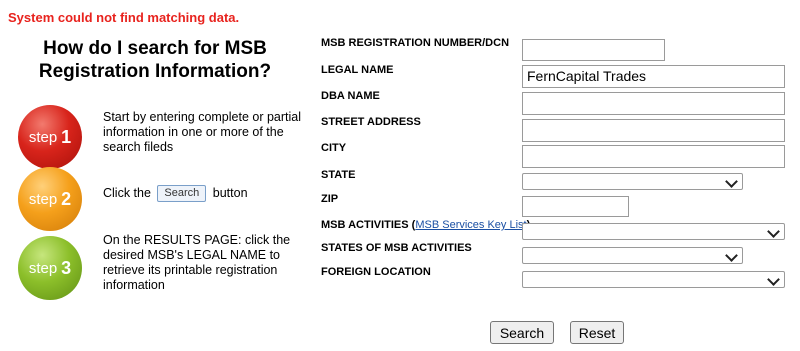 The image size is (800, 351). What do you see at coordinates (653, 231) in the screenshot?
I see `msb-activities-select` at bounding box center [653, 231].